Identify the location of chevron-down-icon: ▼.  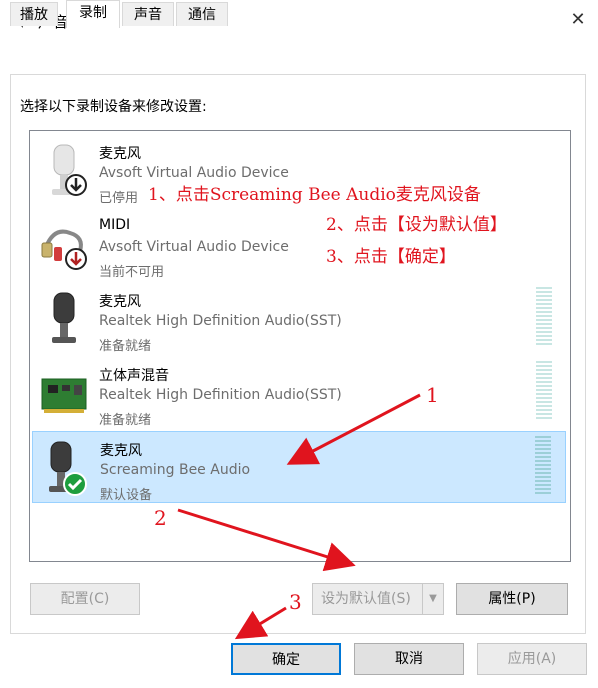
(432, 599).